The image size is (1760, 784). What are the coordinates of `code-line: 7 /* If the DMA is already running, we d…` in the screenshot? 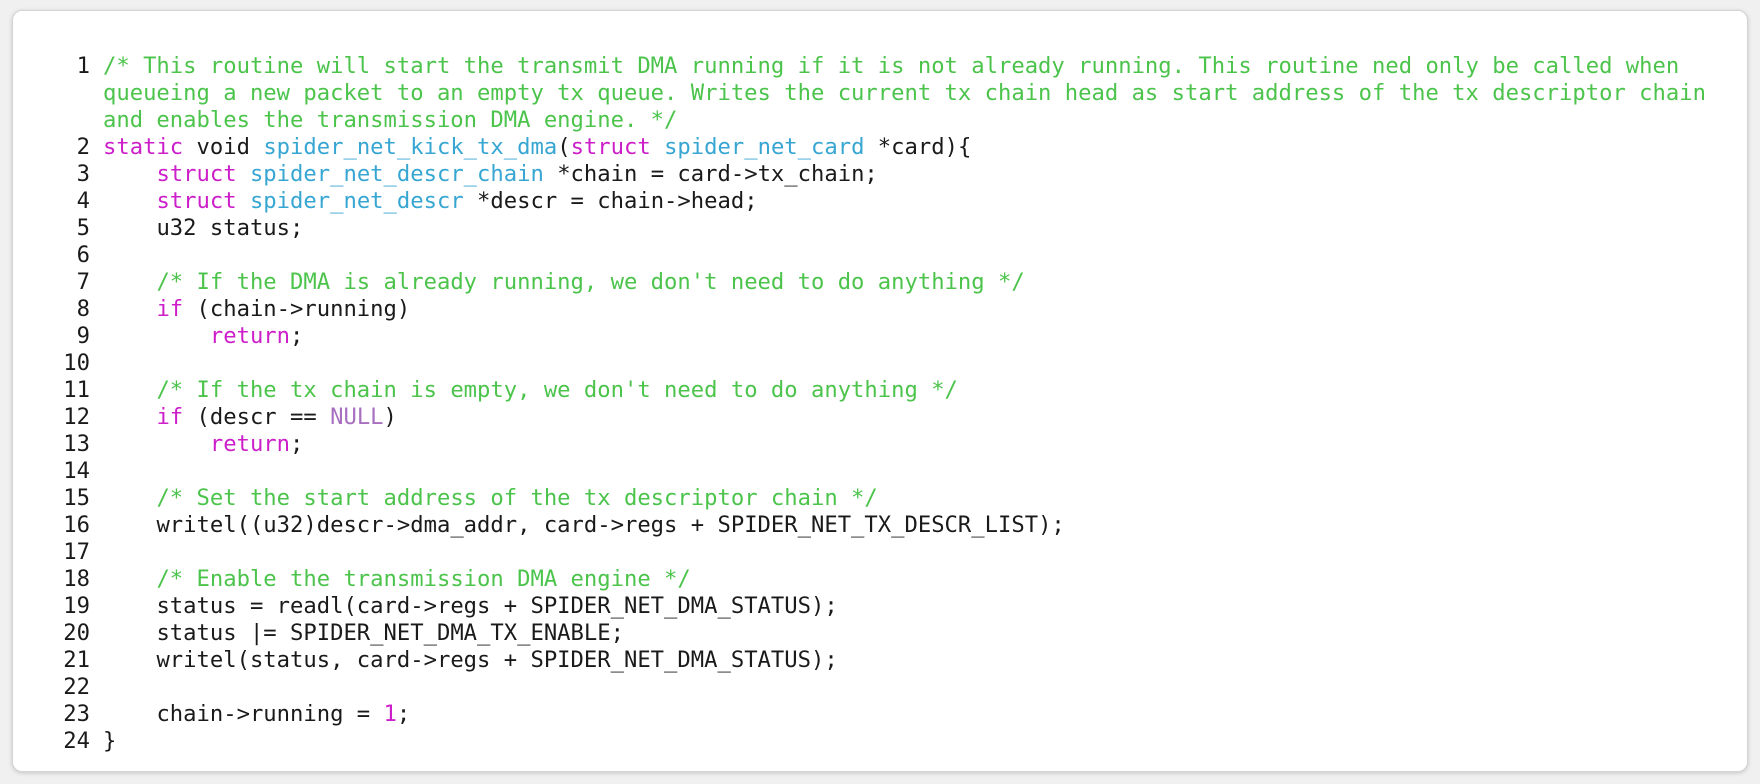 It's located at (881, 282).